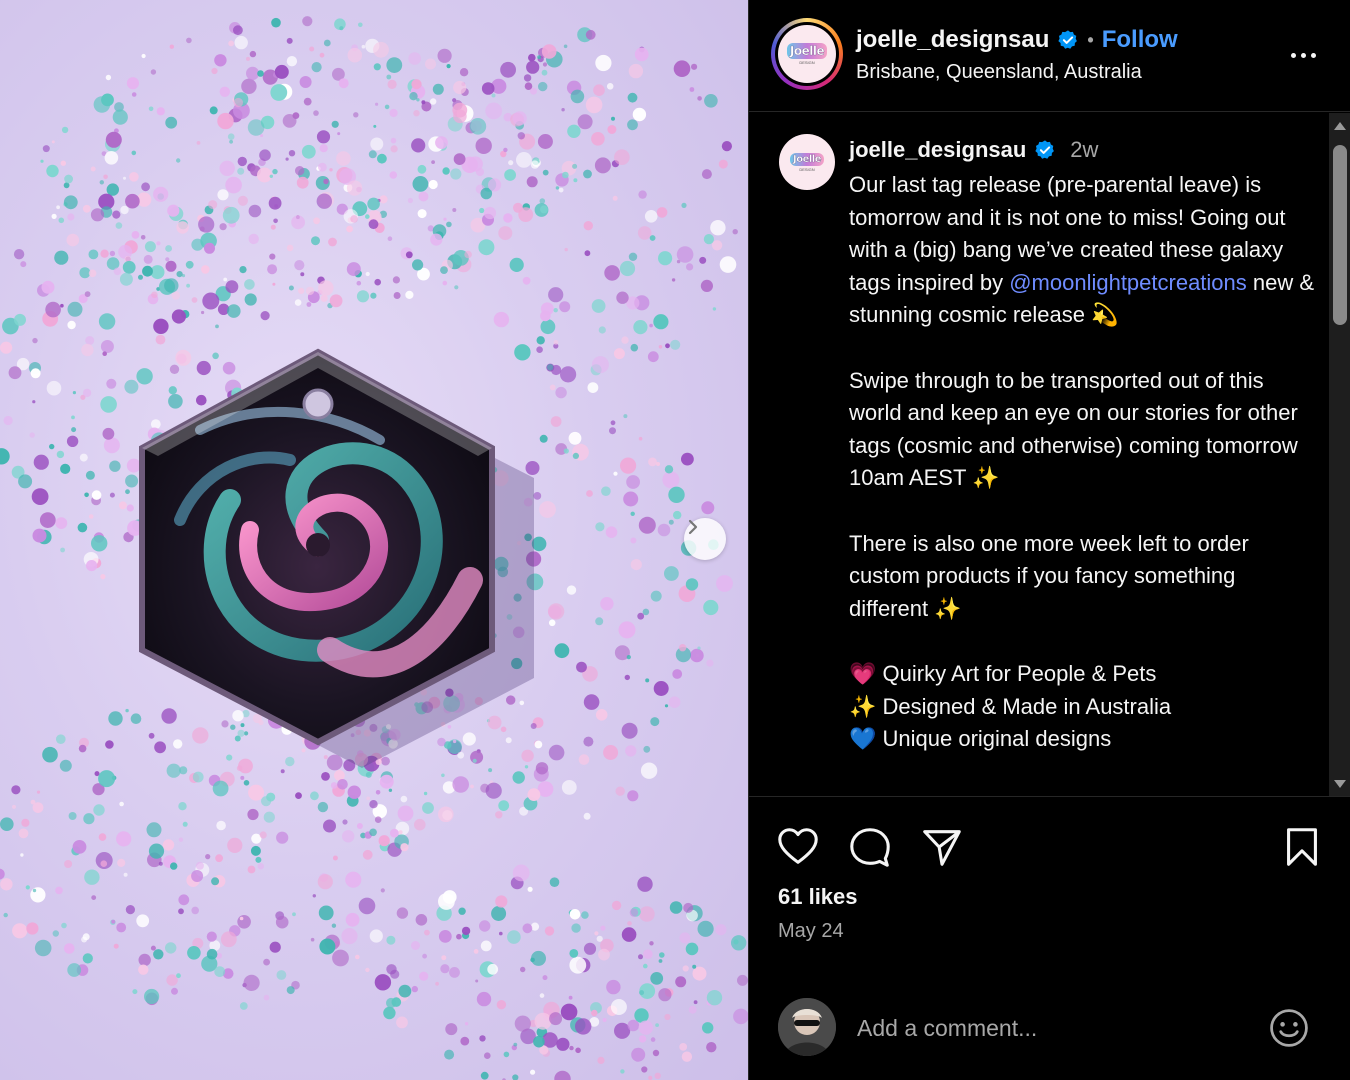  I want to click on follow-button: Follow, so click(1140, 40).